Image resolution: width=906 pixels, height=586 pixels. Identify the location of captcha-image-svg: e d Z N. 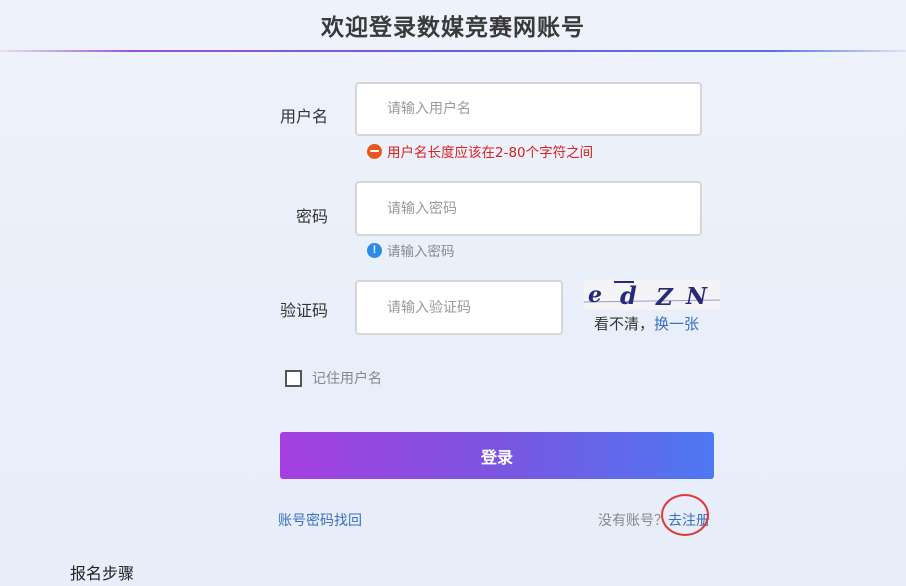
(652, 295).